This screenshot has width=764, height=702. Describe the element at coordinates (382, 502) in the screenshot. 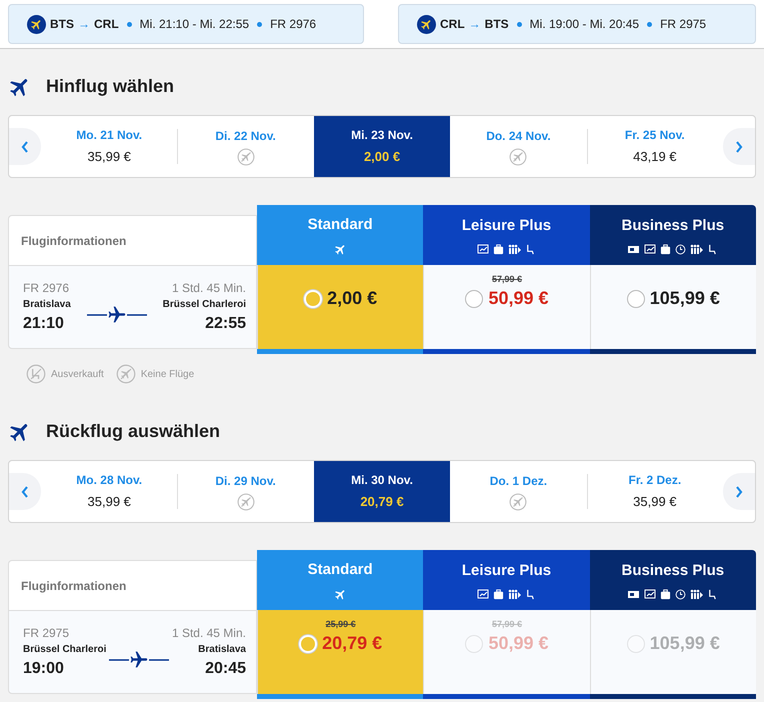

I see `date-price: 20,79 €` at that location.